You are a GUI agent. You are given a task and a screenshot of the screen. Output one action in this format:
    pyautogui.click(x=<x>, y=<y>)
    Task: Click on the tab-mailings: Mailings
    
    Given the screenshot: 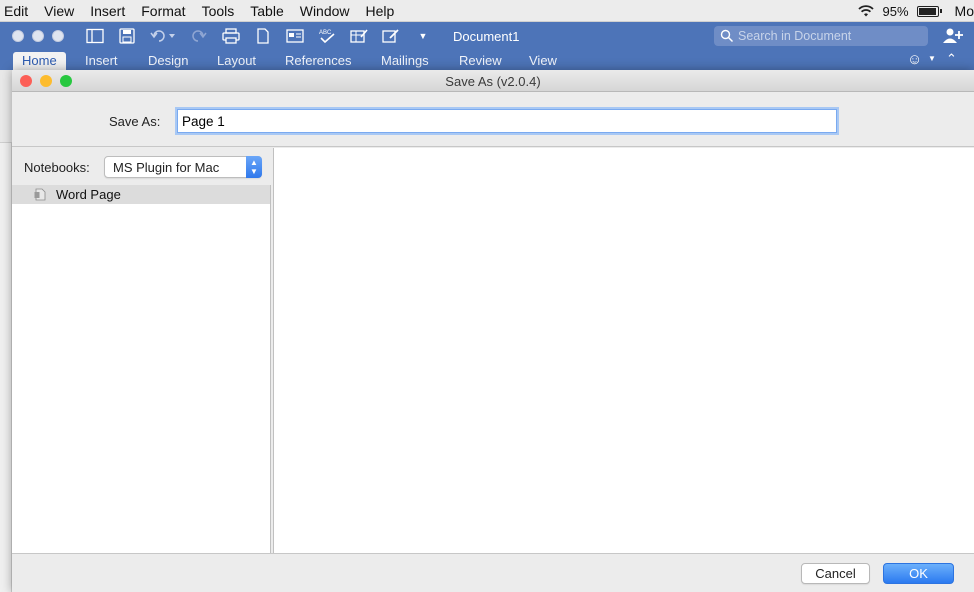 What is the action you would take?
    pyautogui.click(x=405, y=61)
    